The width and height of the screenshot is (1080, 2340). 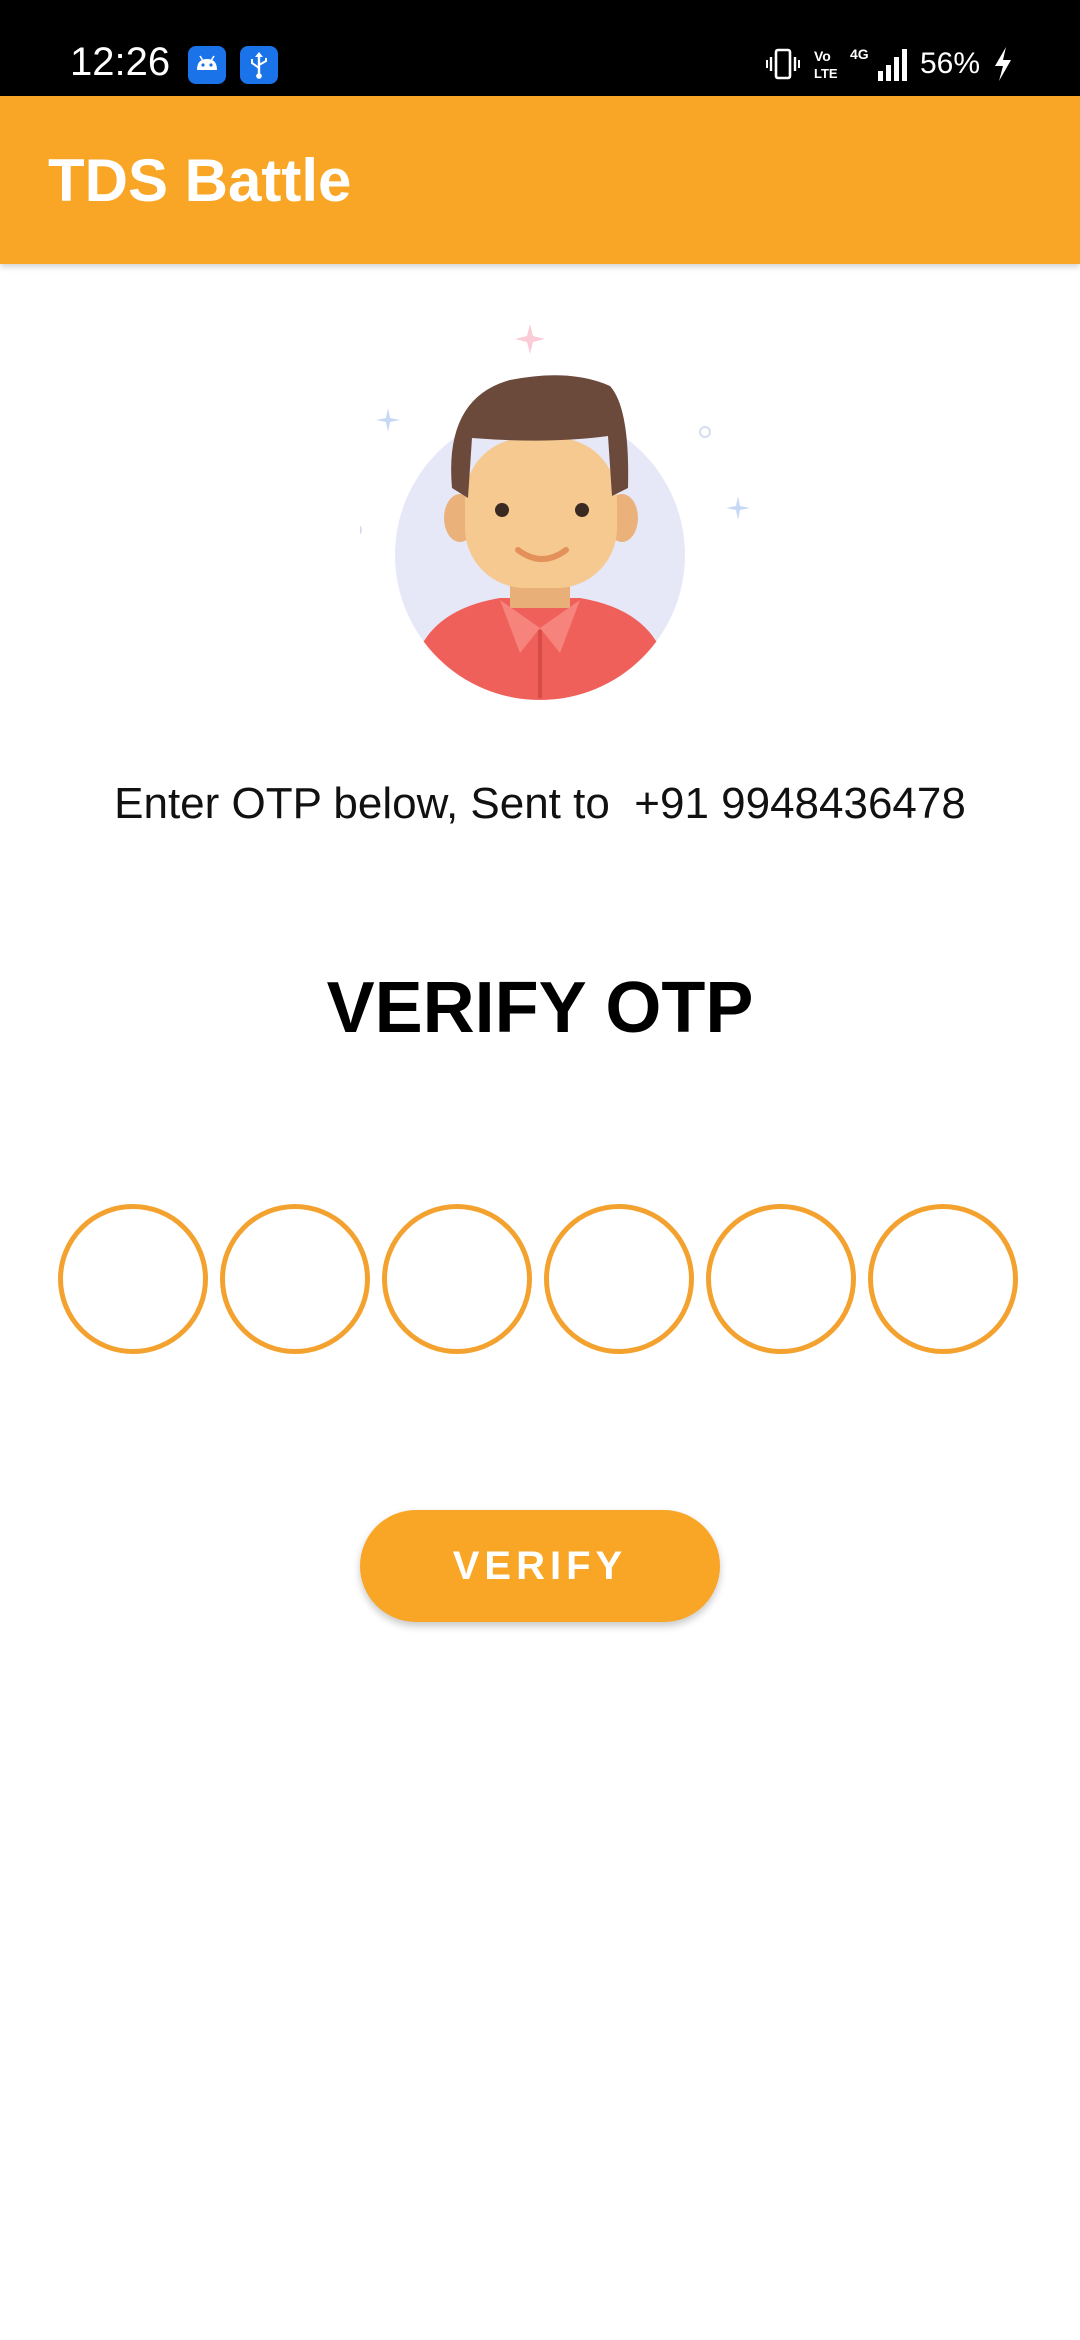 I want to click on svg-text: LTE, so click(x=826, y=73).